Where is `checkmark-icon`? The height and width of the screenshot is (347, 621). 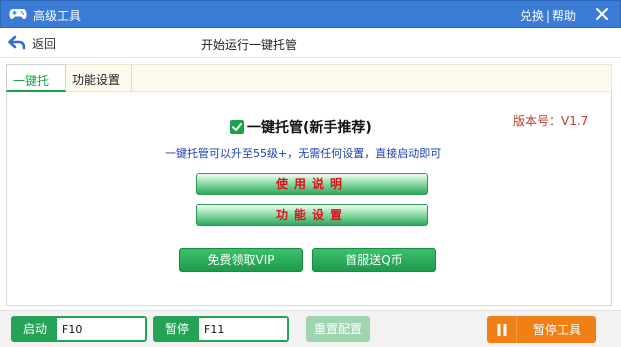
checkmark-icon is located at coordinates (237, 127).